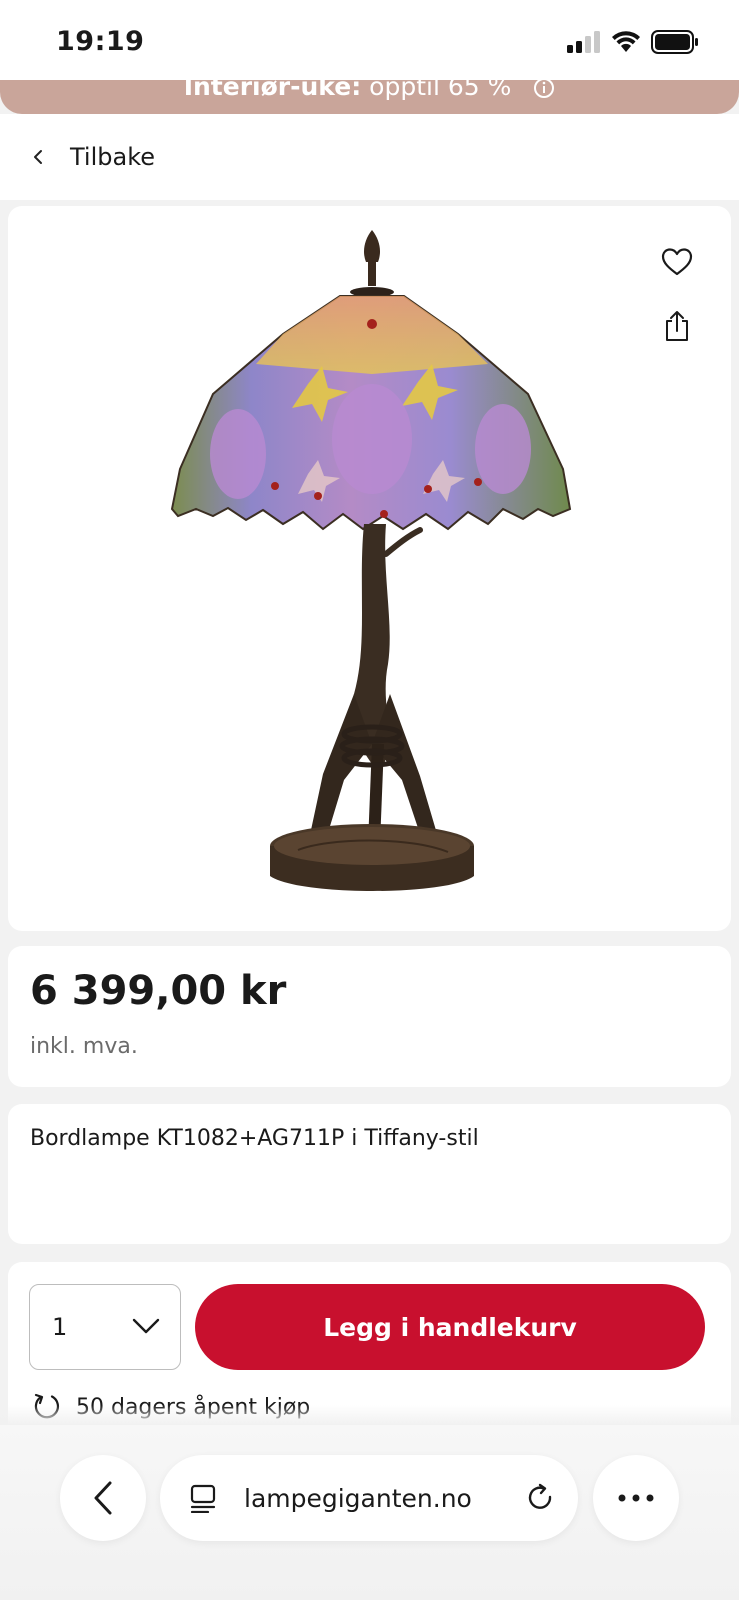 This screenshot has width=739, height=1600. What do you see at coordinates (369, 1174) in the screenshot?
I see `title-card: Bordlampe KT1082+AG711P i Tiffany-stil` at bounding box center [369, 1174].